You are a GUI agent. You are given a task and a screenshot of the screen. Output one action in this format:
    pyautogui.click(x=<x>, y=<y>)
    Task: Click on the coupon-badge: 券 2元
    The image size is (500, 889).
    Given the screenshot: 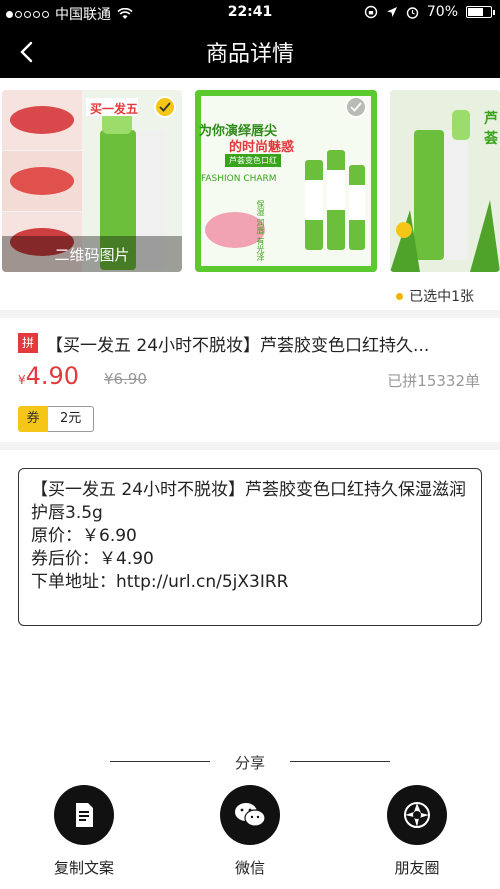 What is the action you would take?
    pyautogui.click(x=56, y=419)
    